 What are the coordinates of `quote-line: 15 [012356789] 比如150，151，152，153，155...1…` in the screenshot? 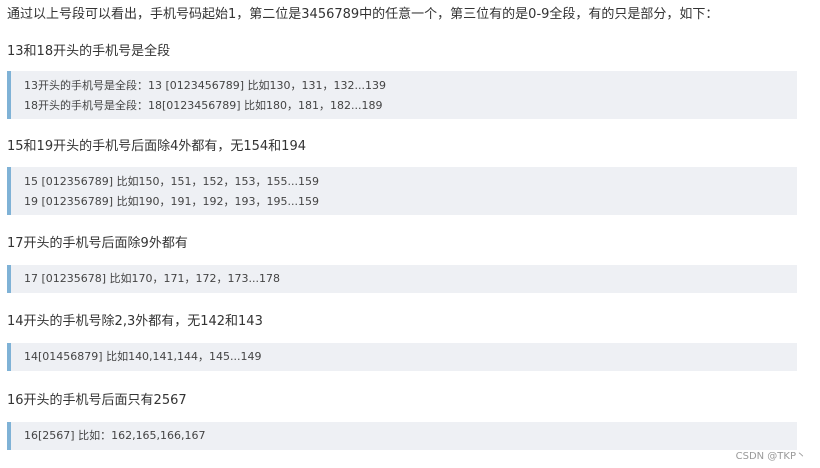 It's located at (172, 181).